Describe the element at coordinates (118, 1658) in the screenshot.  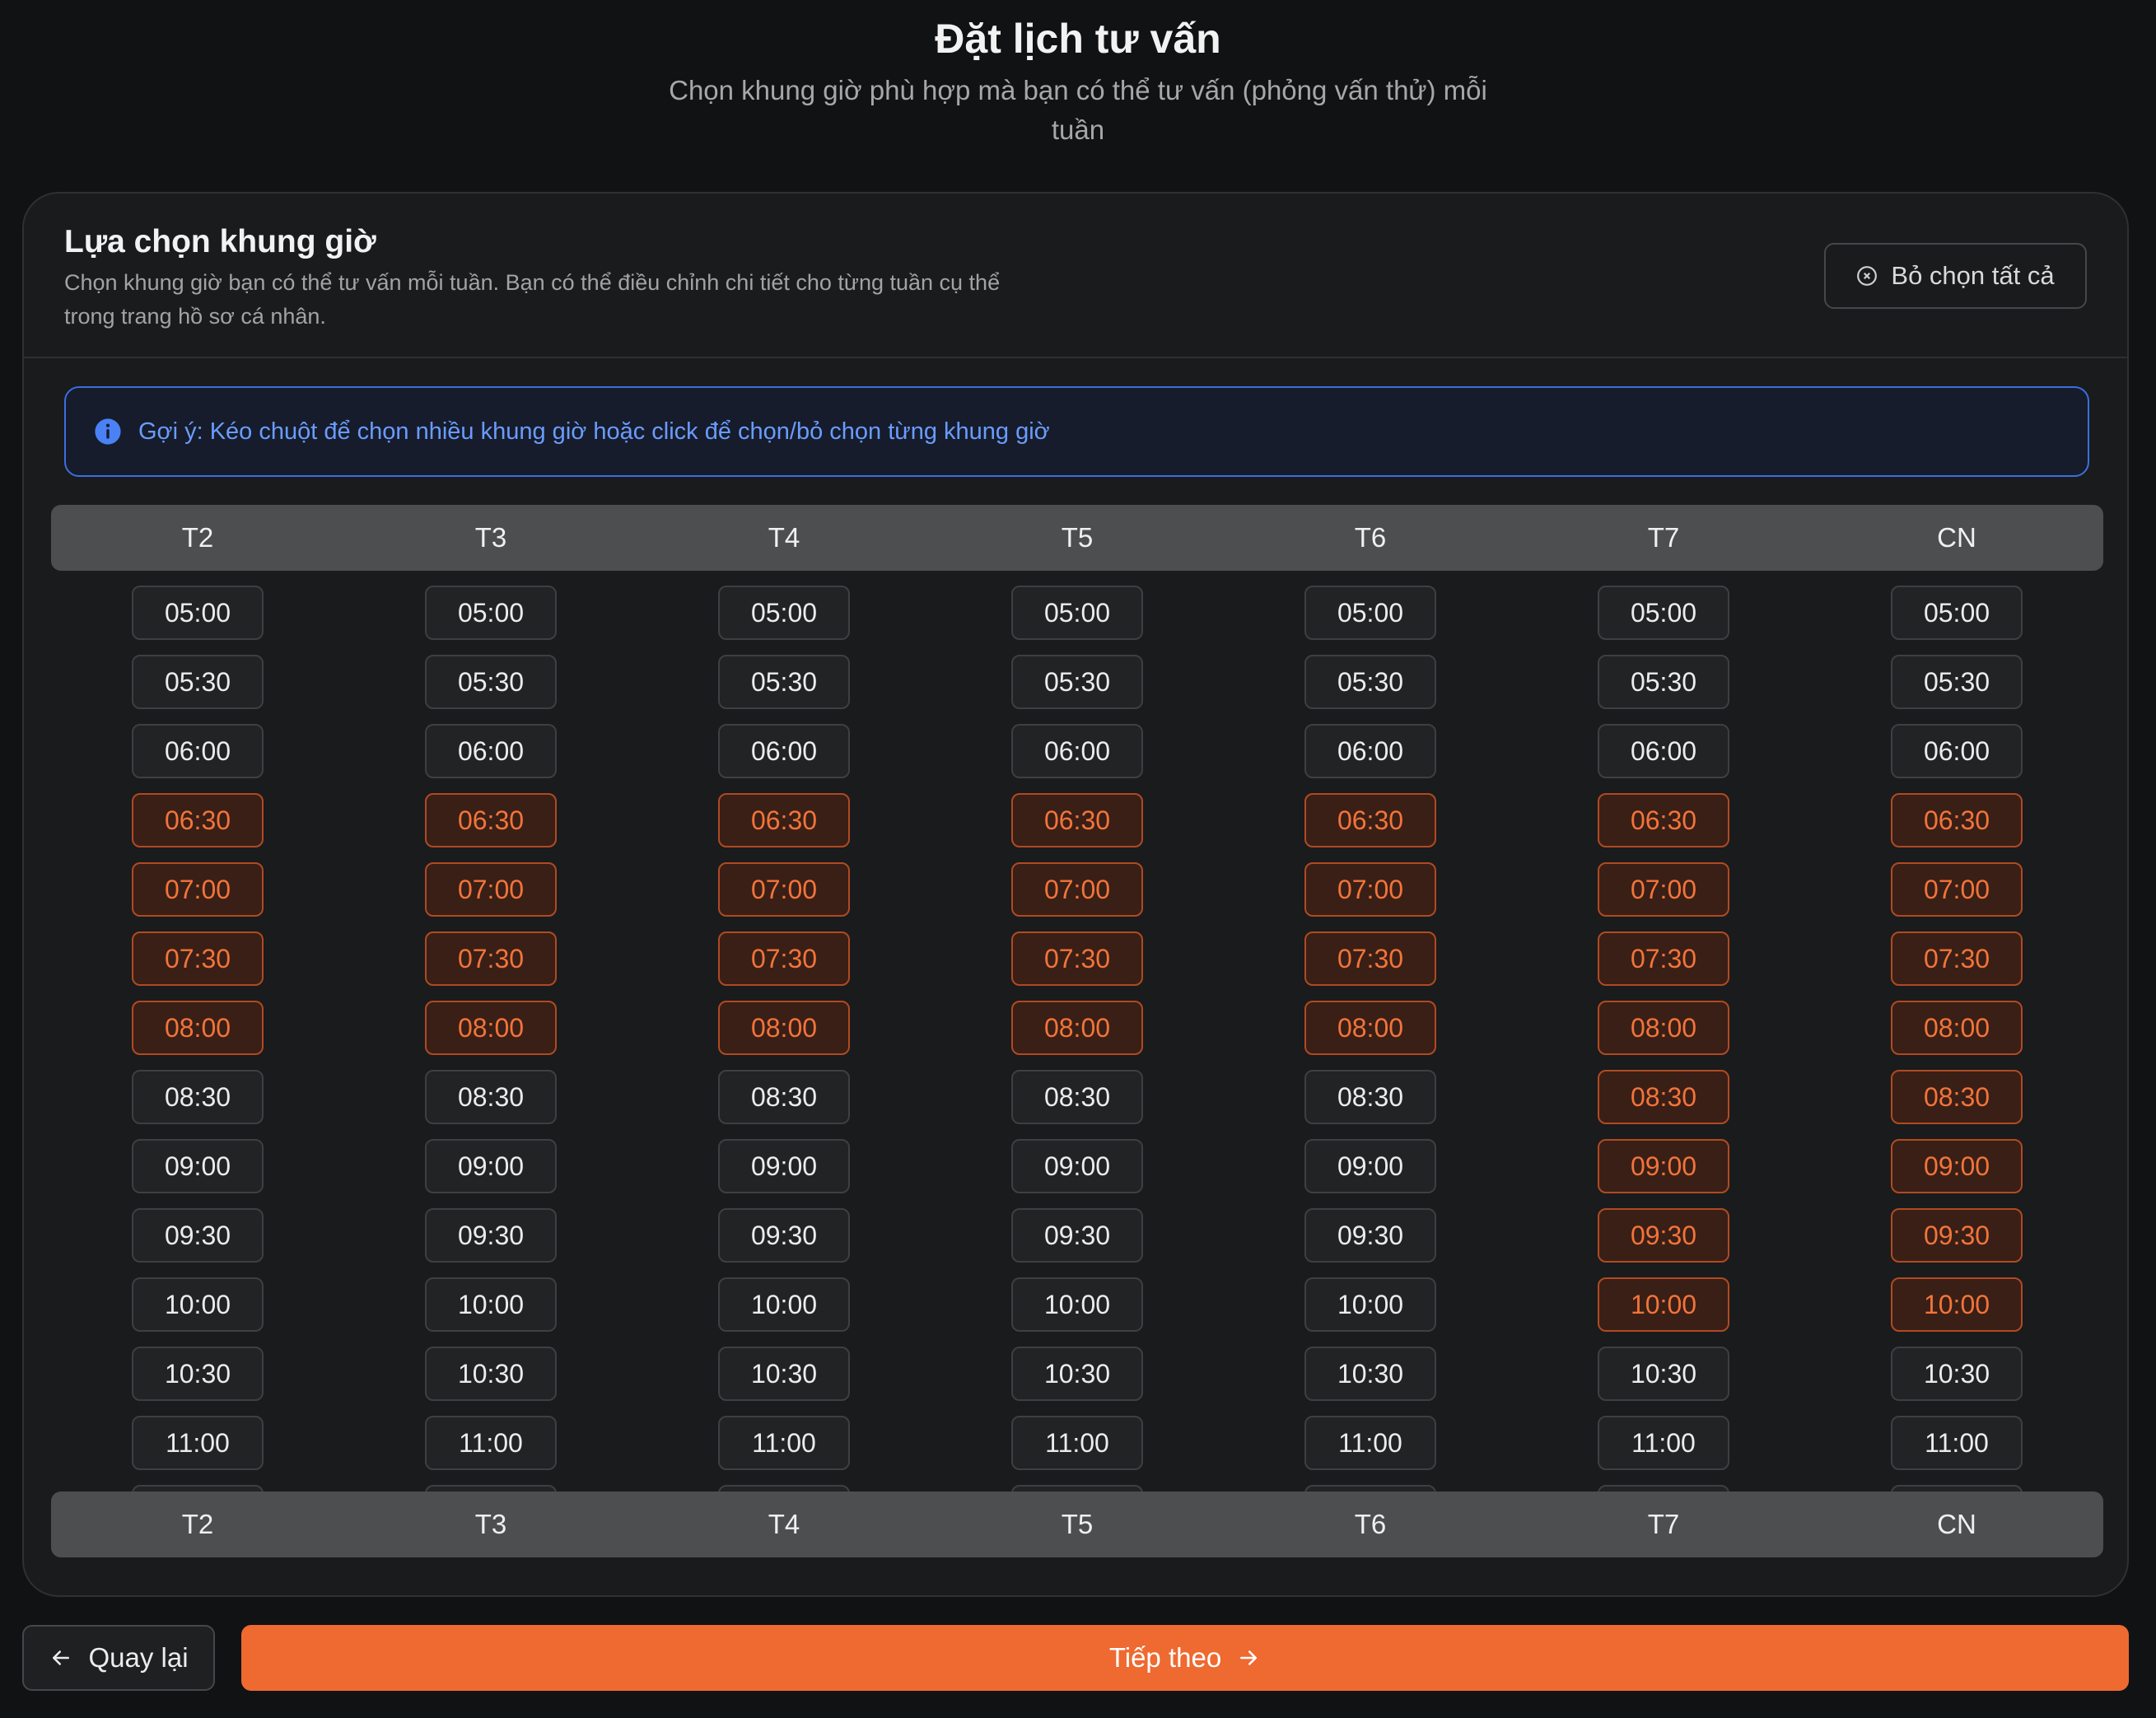
I see `back-button: Quay lại` at that location.